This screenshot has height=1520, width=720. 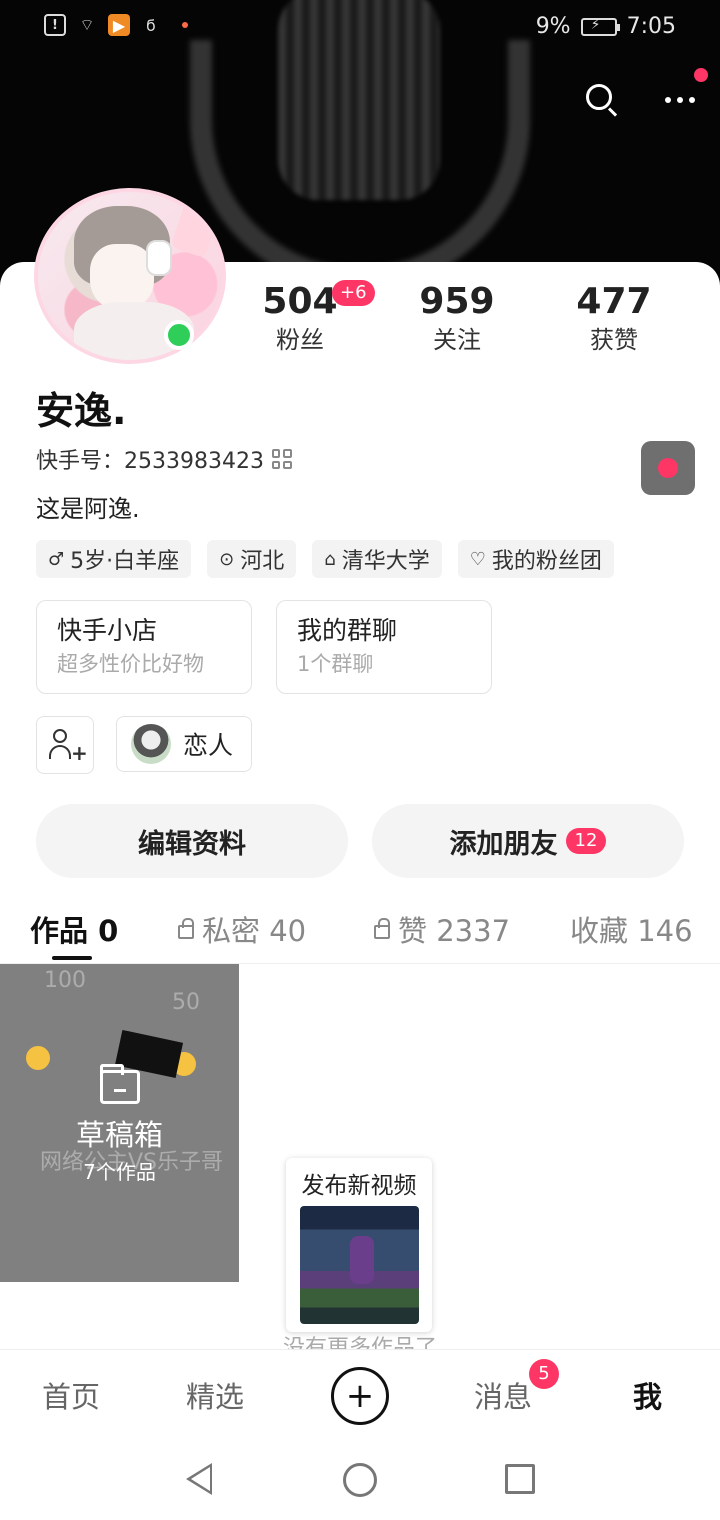 I want to click on tag-location-text: 河北, so click(x=262, y=561).